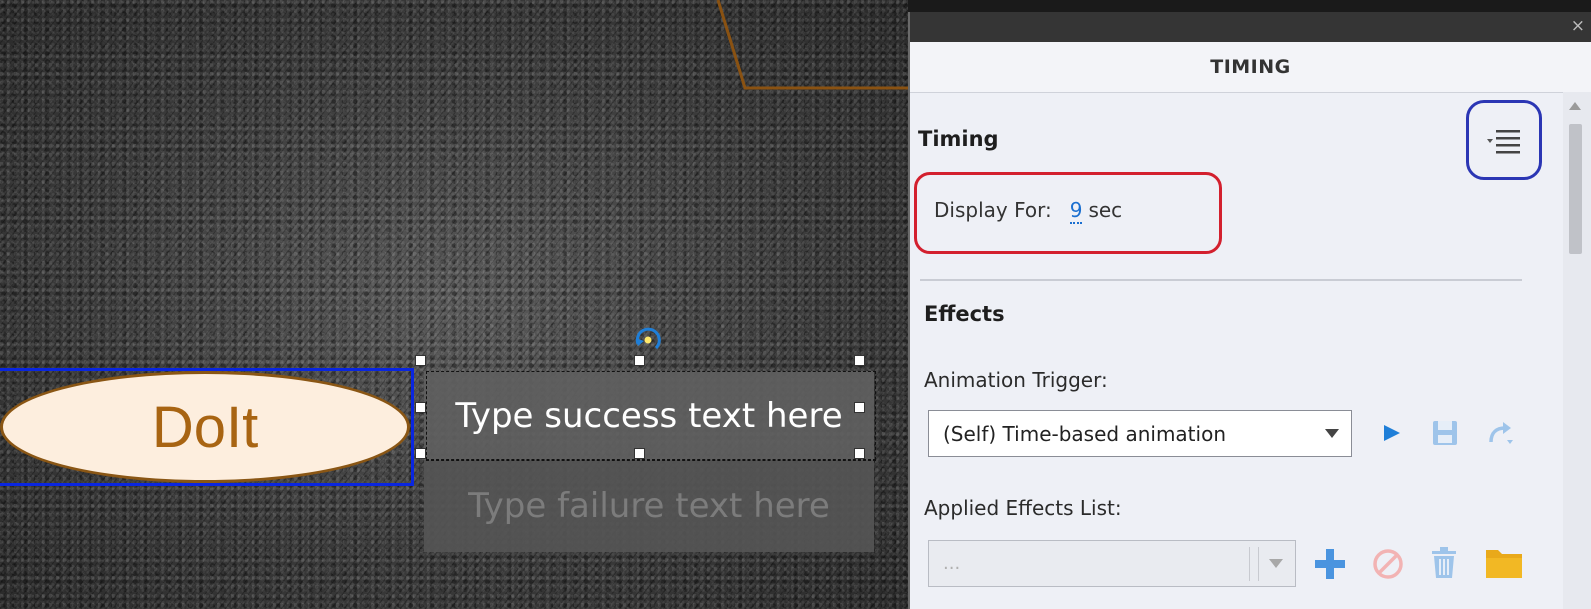  What do you see at coordinates (1084, 433) in the screenshot?
I see `animation-trigger-value: (Self) Time-based animation` at bounding box center [1084, 433].